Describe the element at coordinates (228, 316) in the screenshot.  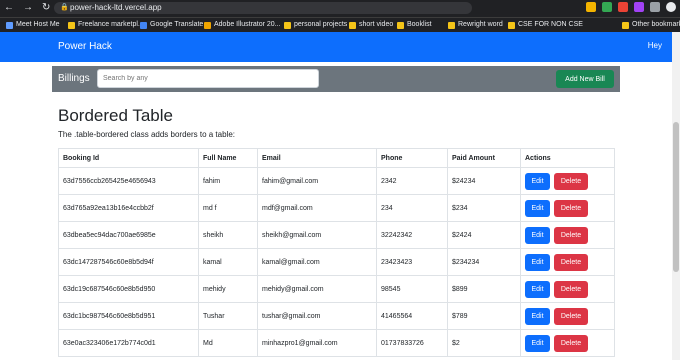
I see `full-name-cell: Tushar` at that location.